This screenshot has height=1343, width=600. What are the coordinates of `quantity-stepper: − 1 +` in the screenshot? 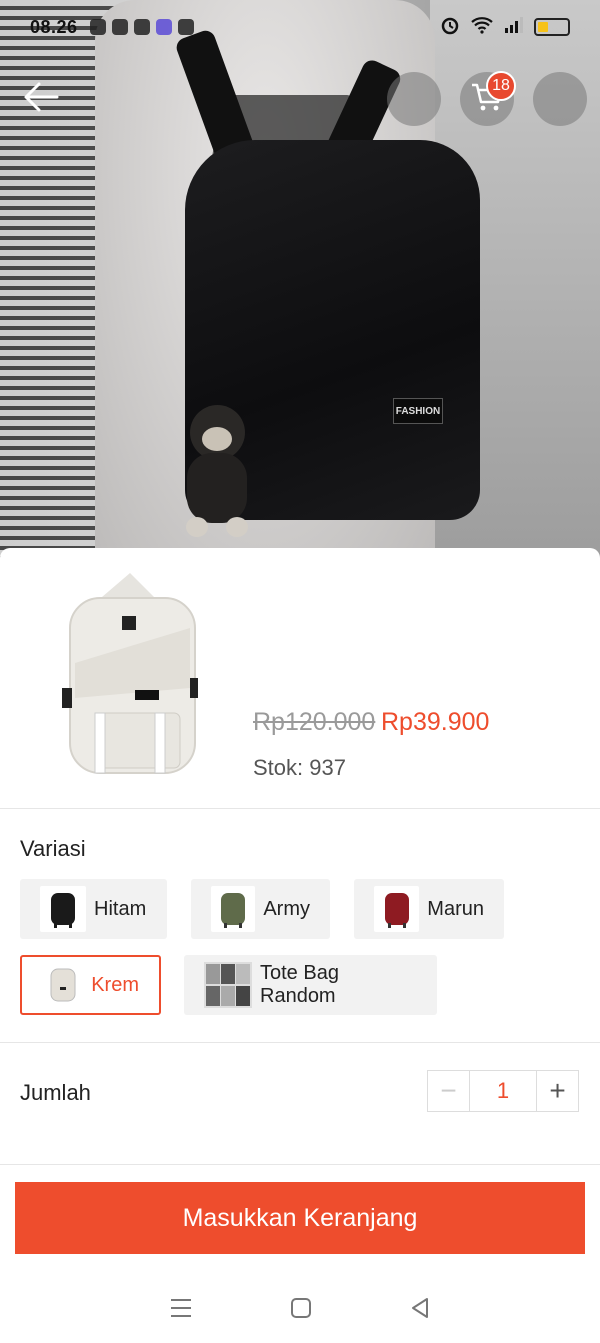 It's located at (503, 1091).